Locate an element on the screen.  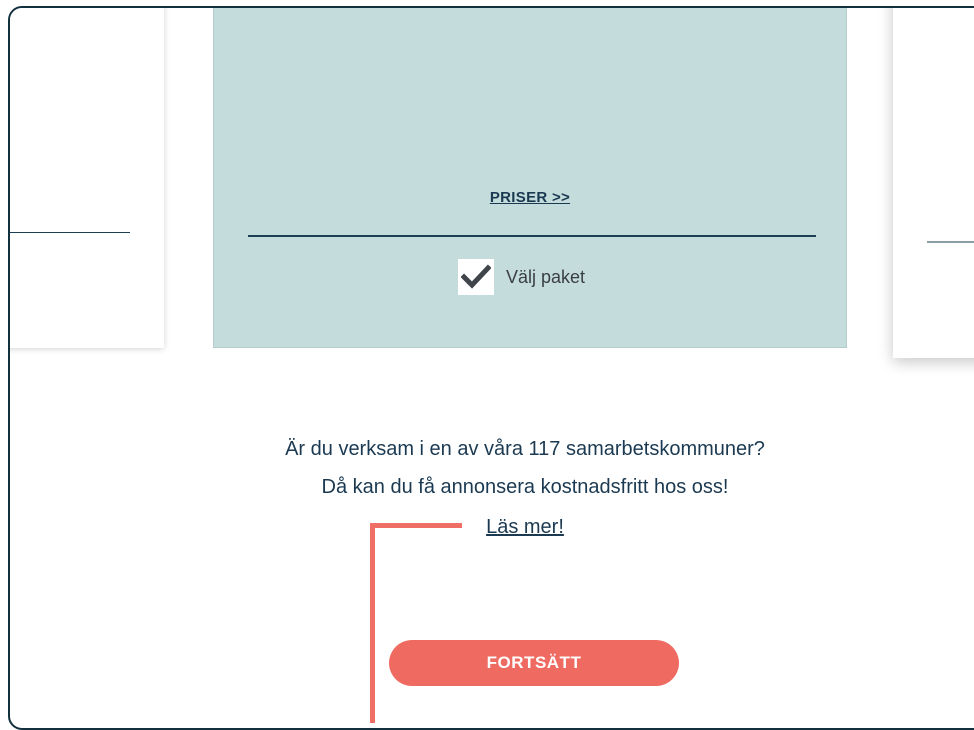
select-package-toggle: Välj paket is located at coordinates (521, 277).